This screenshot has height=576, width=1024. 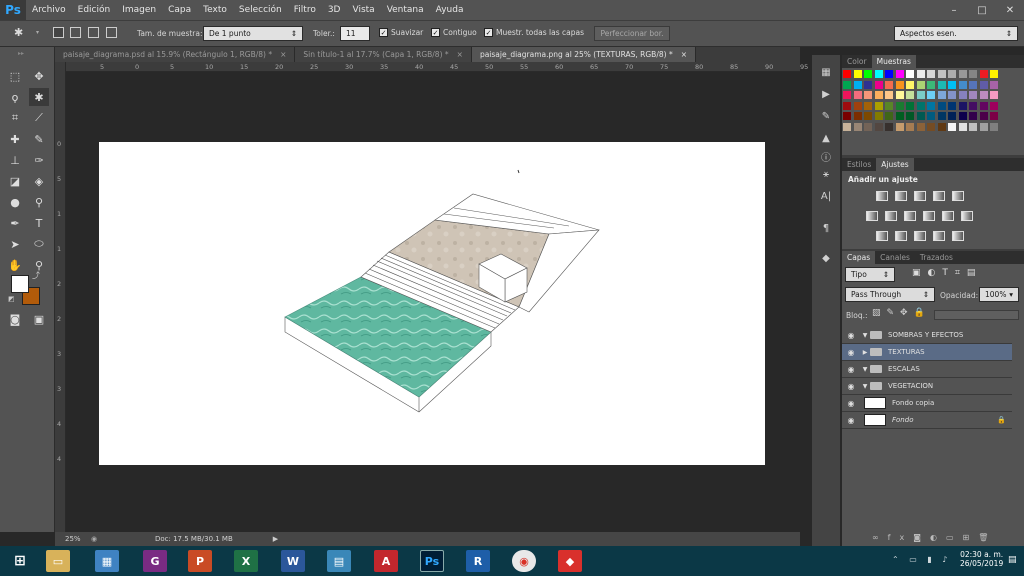 What do you see at coordinates (927, 386) in the screenshot?
I see `layer-row: ◉ ▼ VEGETACION` at bounding box center [927, 386].